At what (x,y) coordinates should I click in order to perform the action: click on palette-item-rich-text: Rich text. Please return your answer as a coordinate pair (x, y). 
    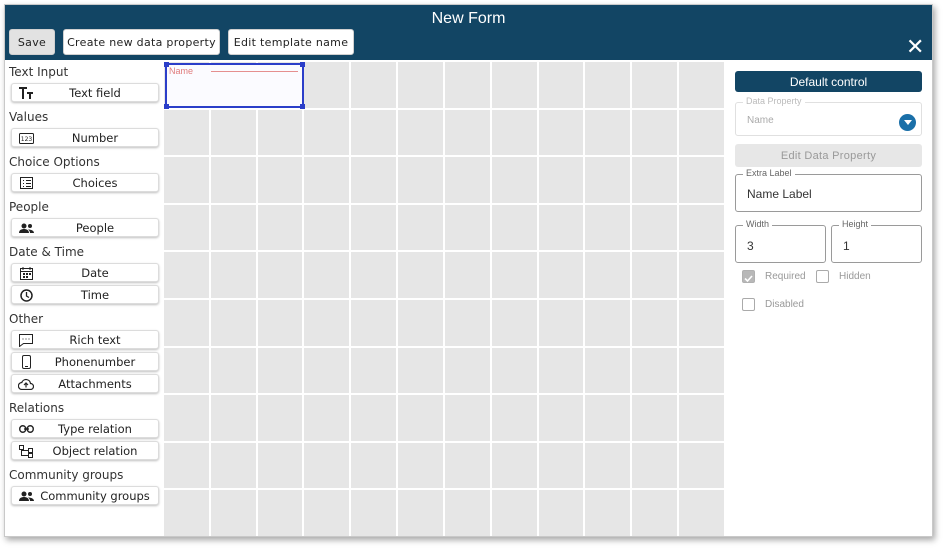
    Looking at the image, I should click on (85, 339).